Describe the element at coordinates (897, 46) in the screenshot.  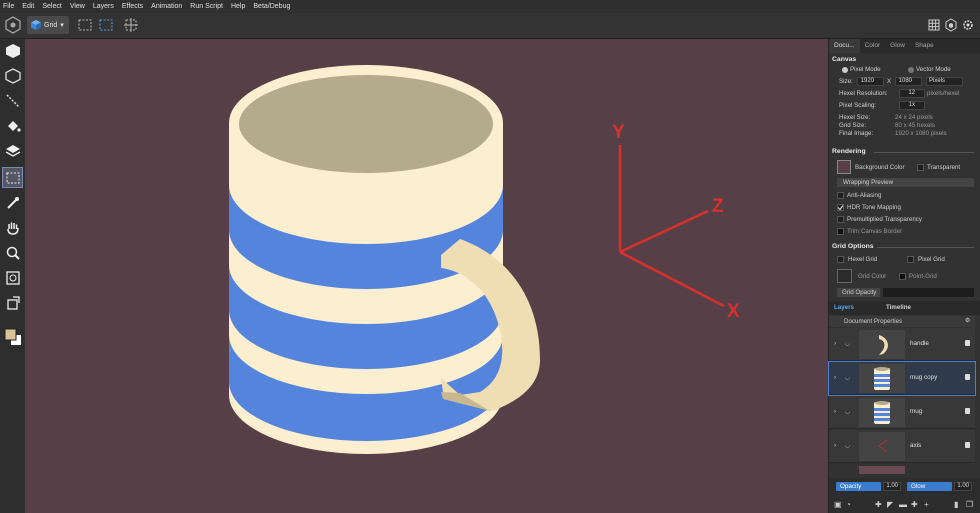
I see `tab-glow: Glow` at that location.